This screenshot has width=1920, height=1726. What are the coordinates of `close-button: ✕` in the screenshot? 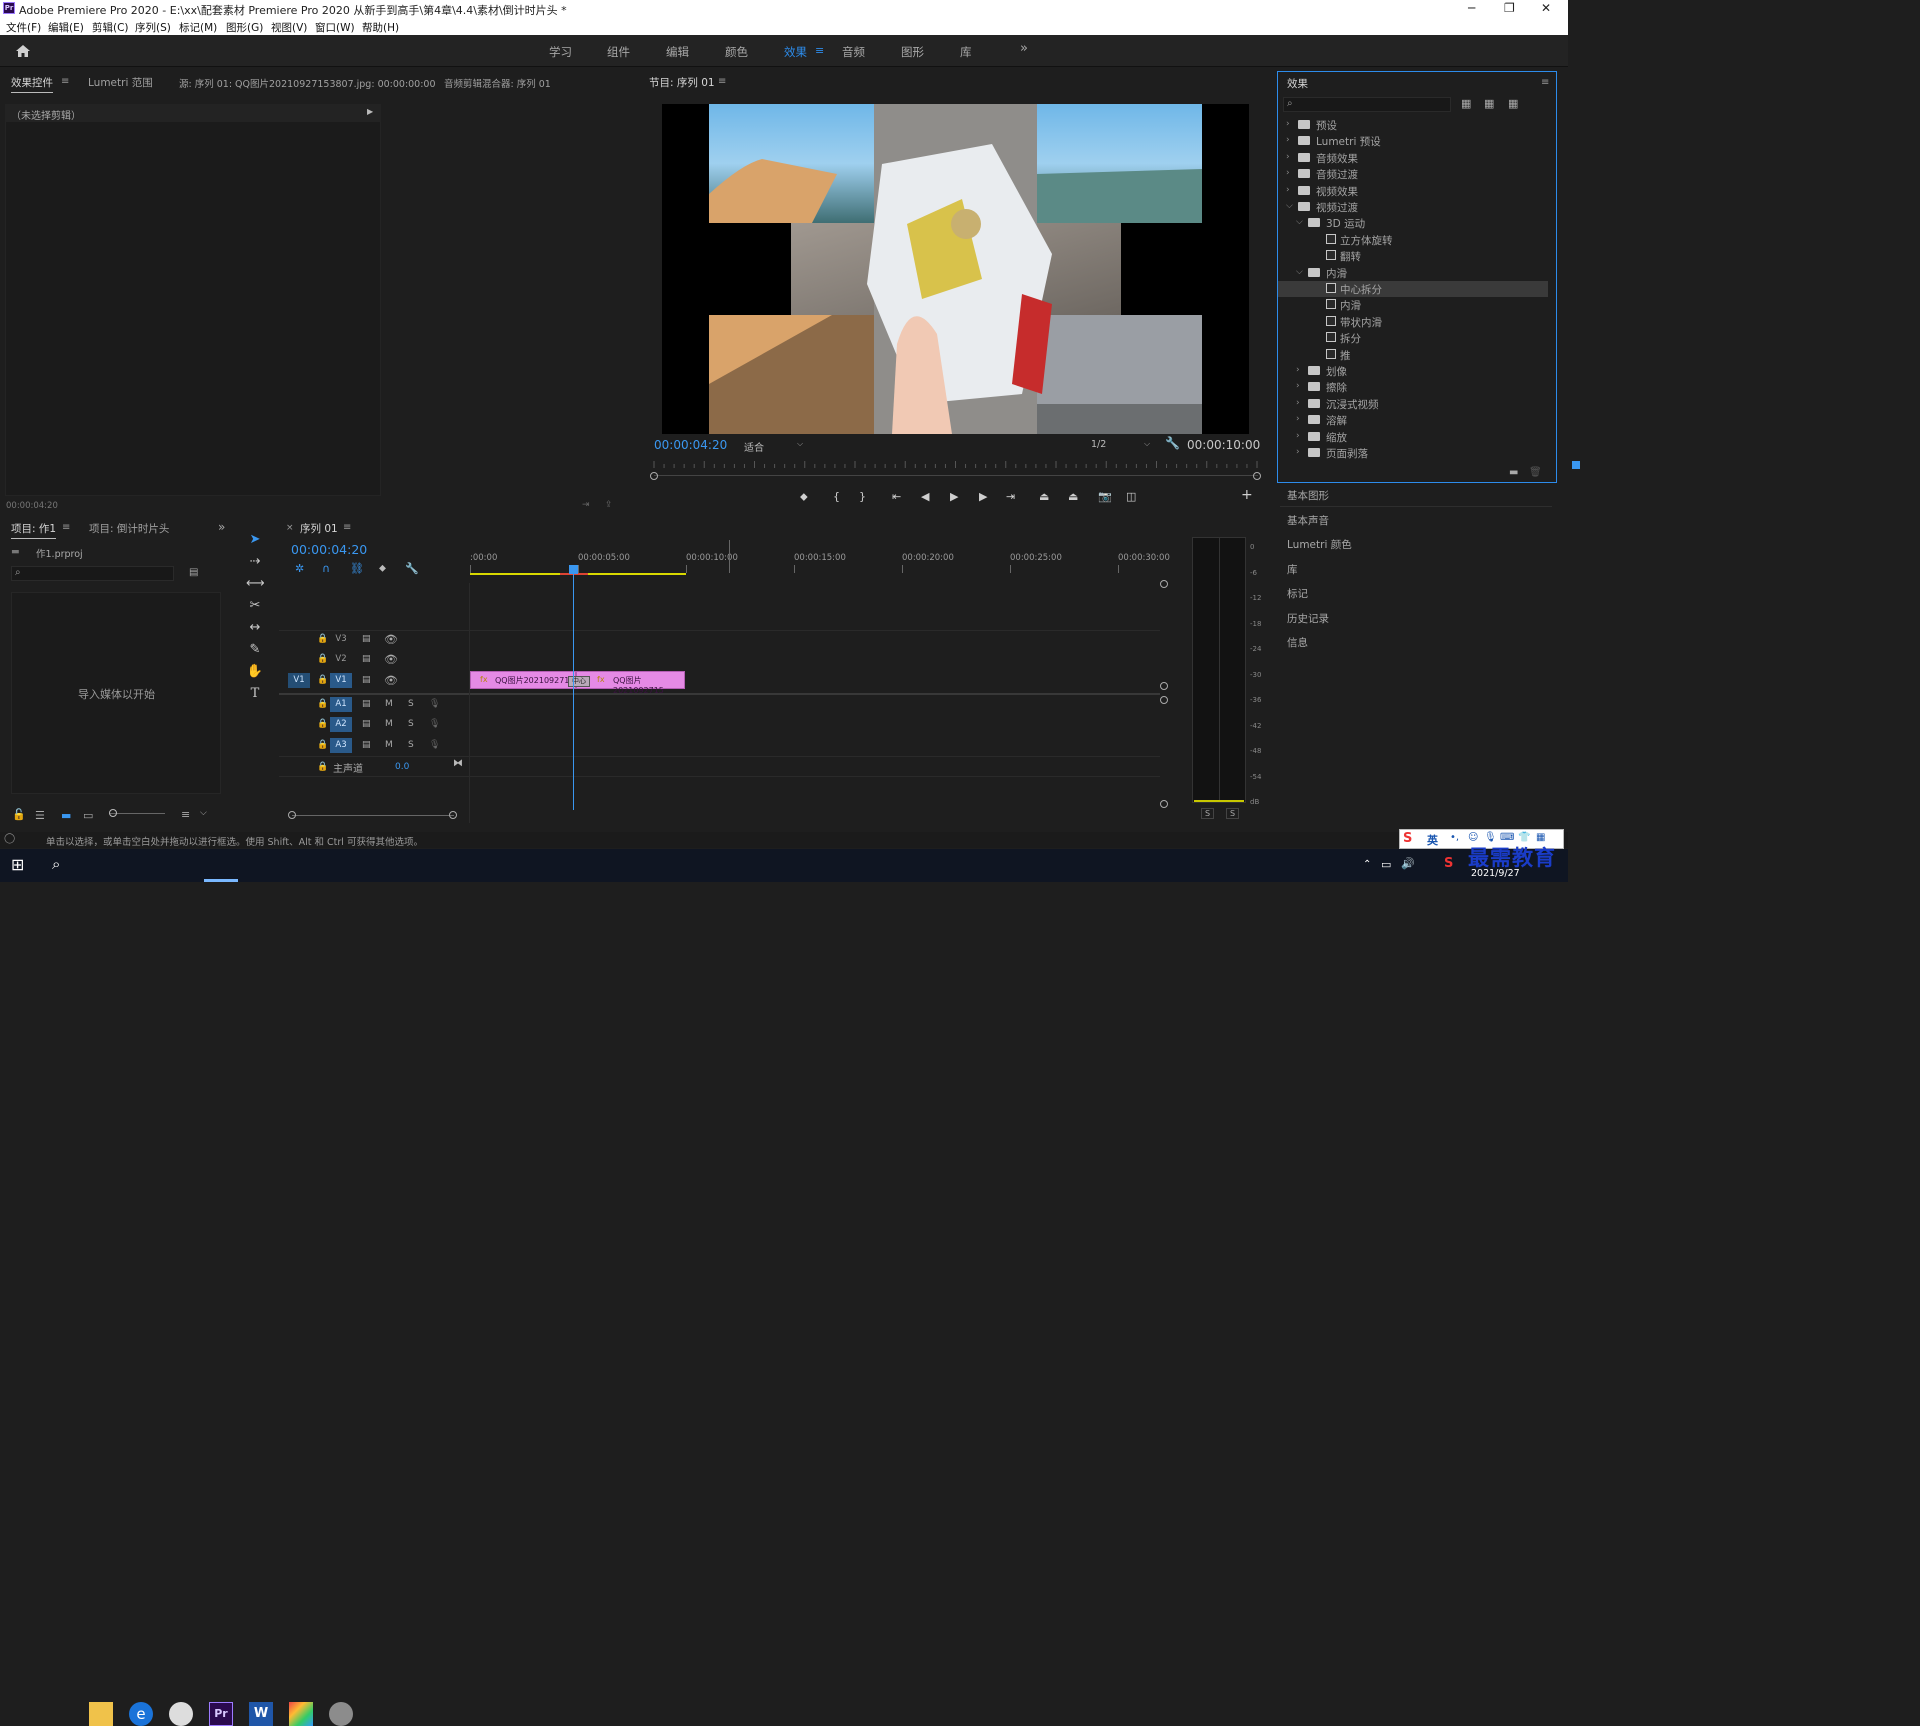 It's located at (1546, 8).